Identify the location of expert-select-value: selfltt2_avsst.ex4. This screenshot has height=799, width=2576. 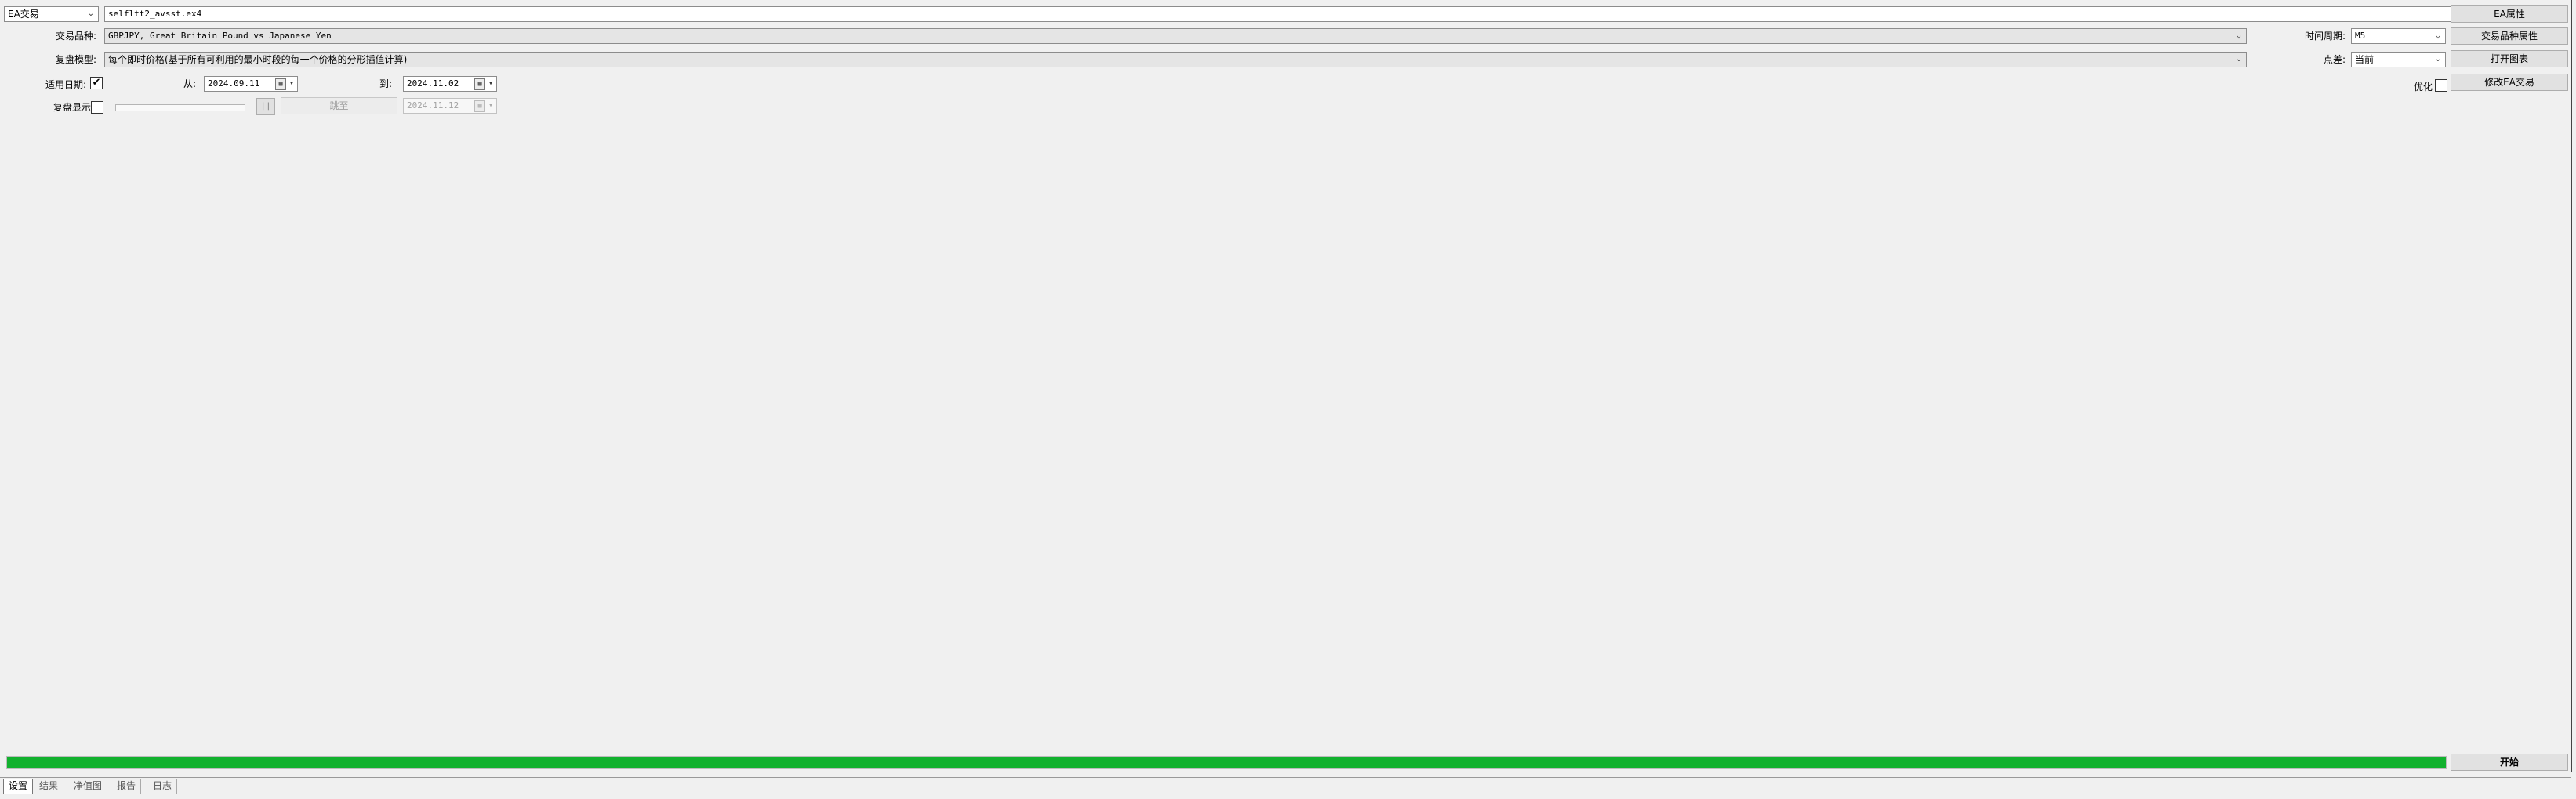
(155, 14).